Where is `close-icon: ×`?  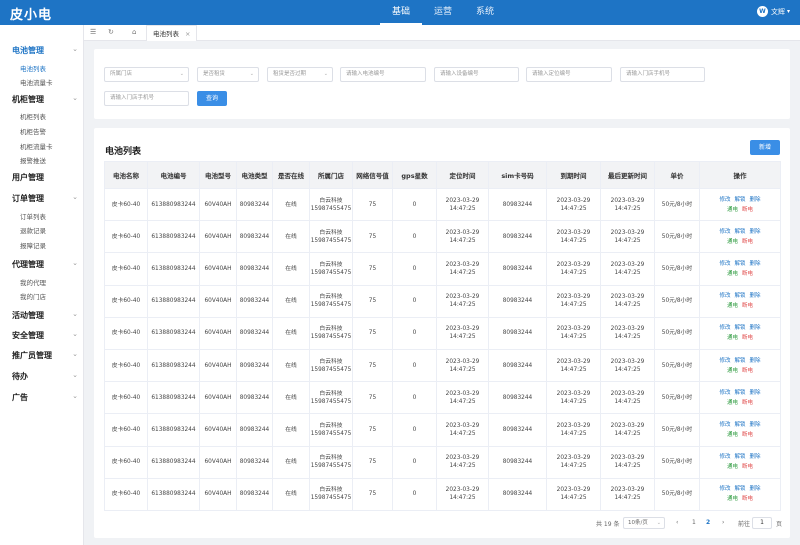 close-icon: × is located at coordinates (187, 34).